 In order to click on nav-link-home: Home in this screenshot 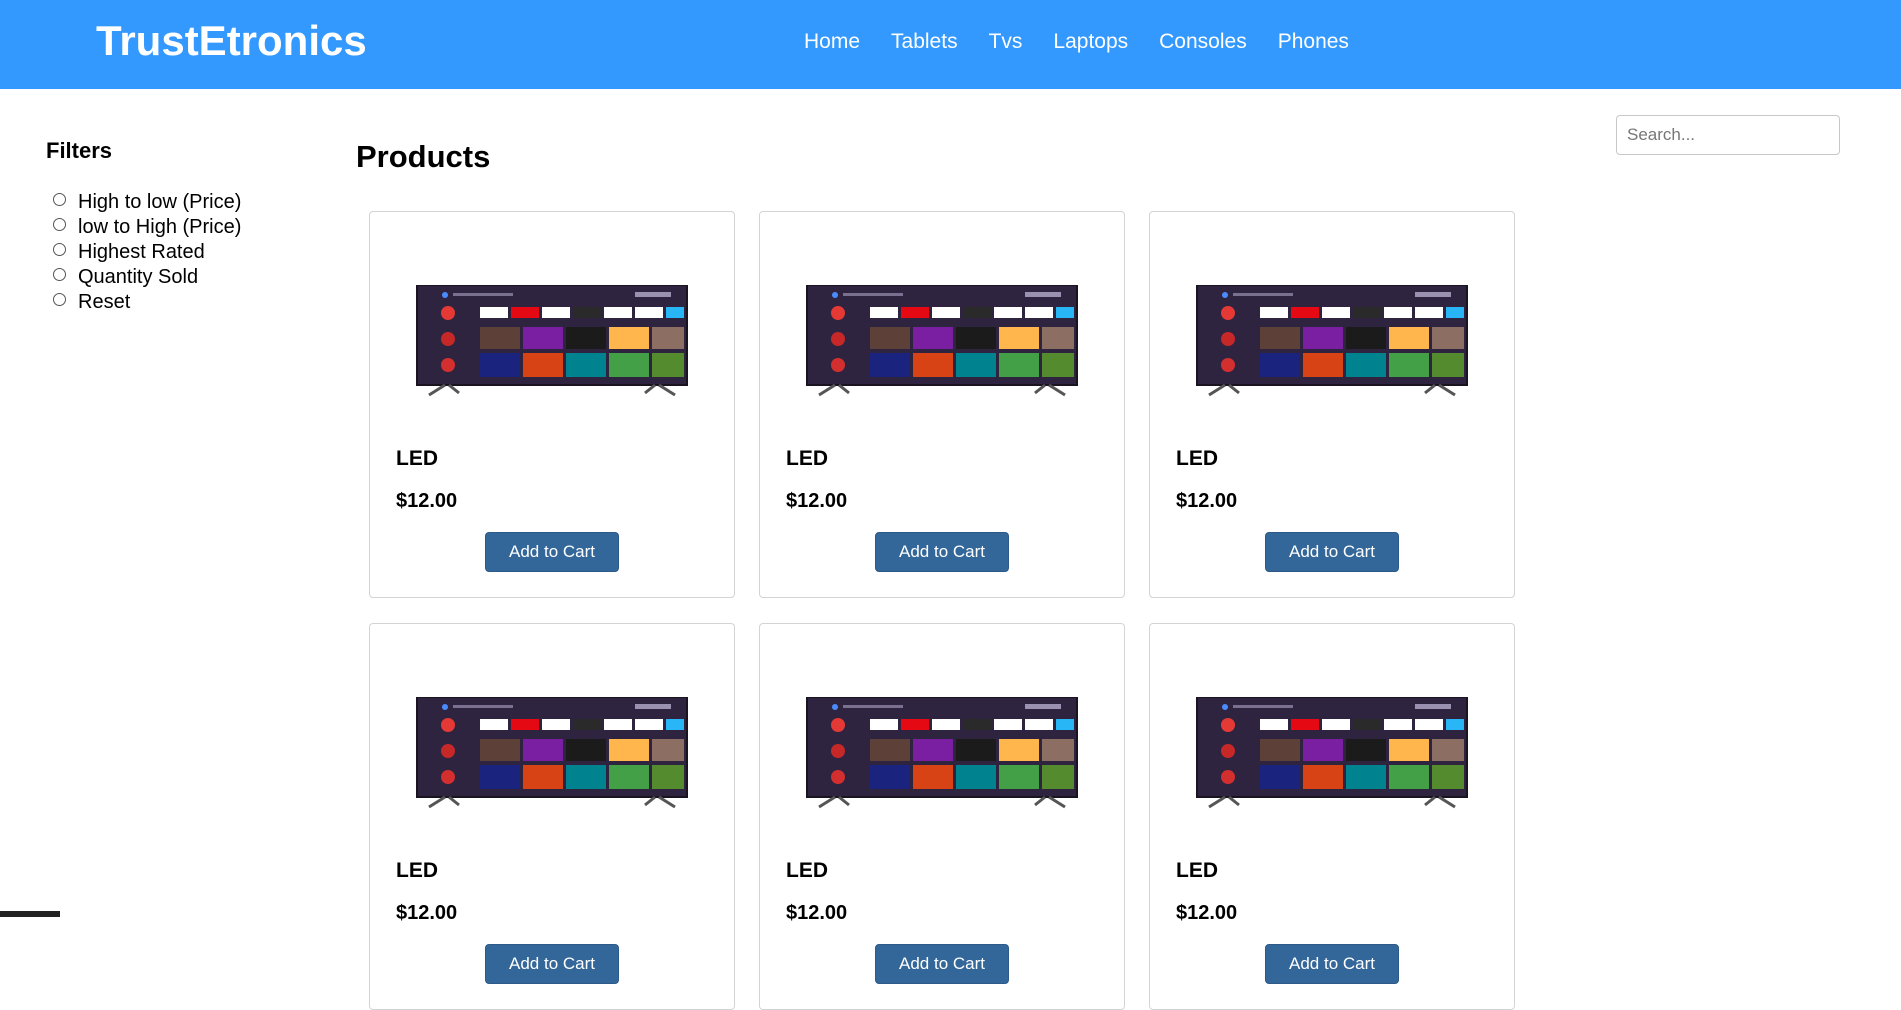, I will do `click(832, 42)`.